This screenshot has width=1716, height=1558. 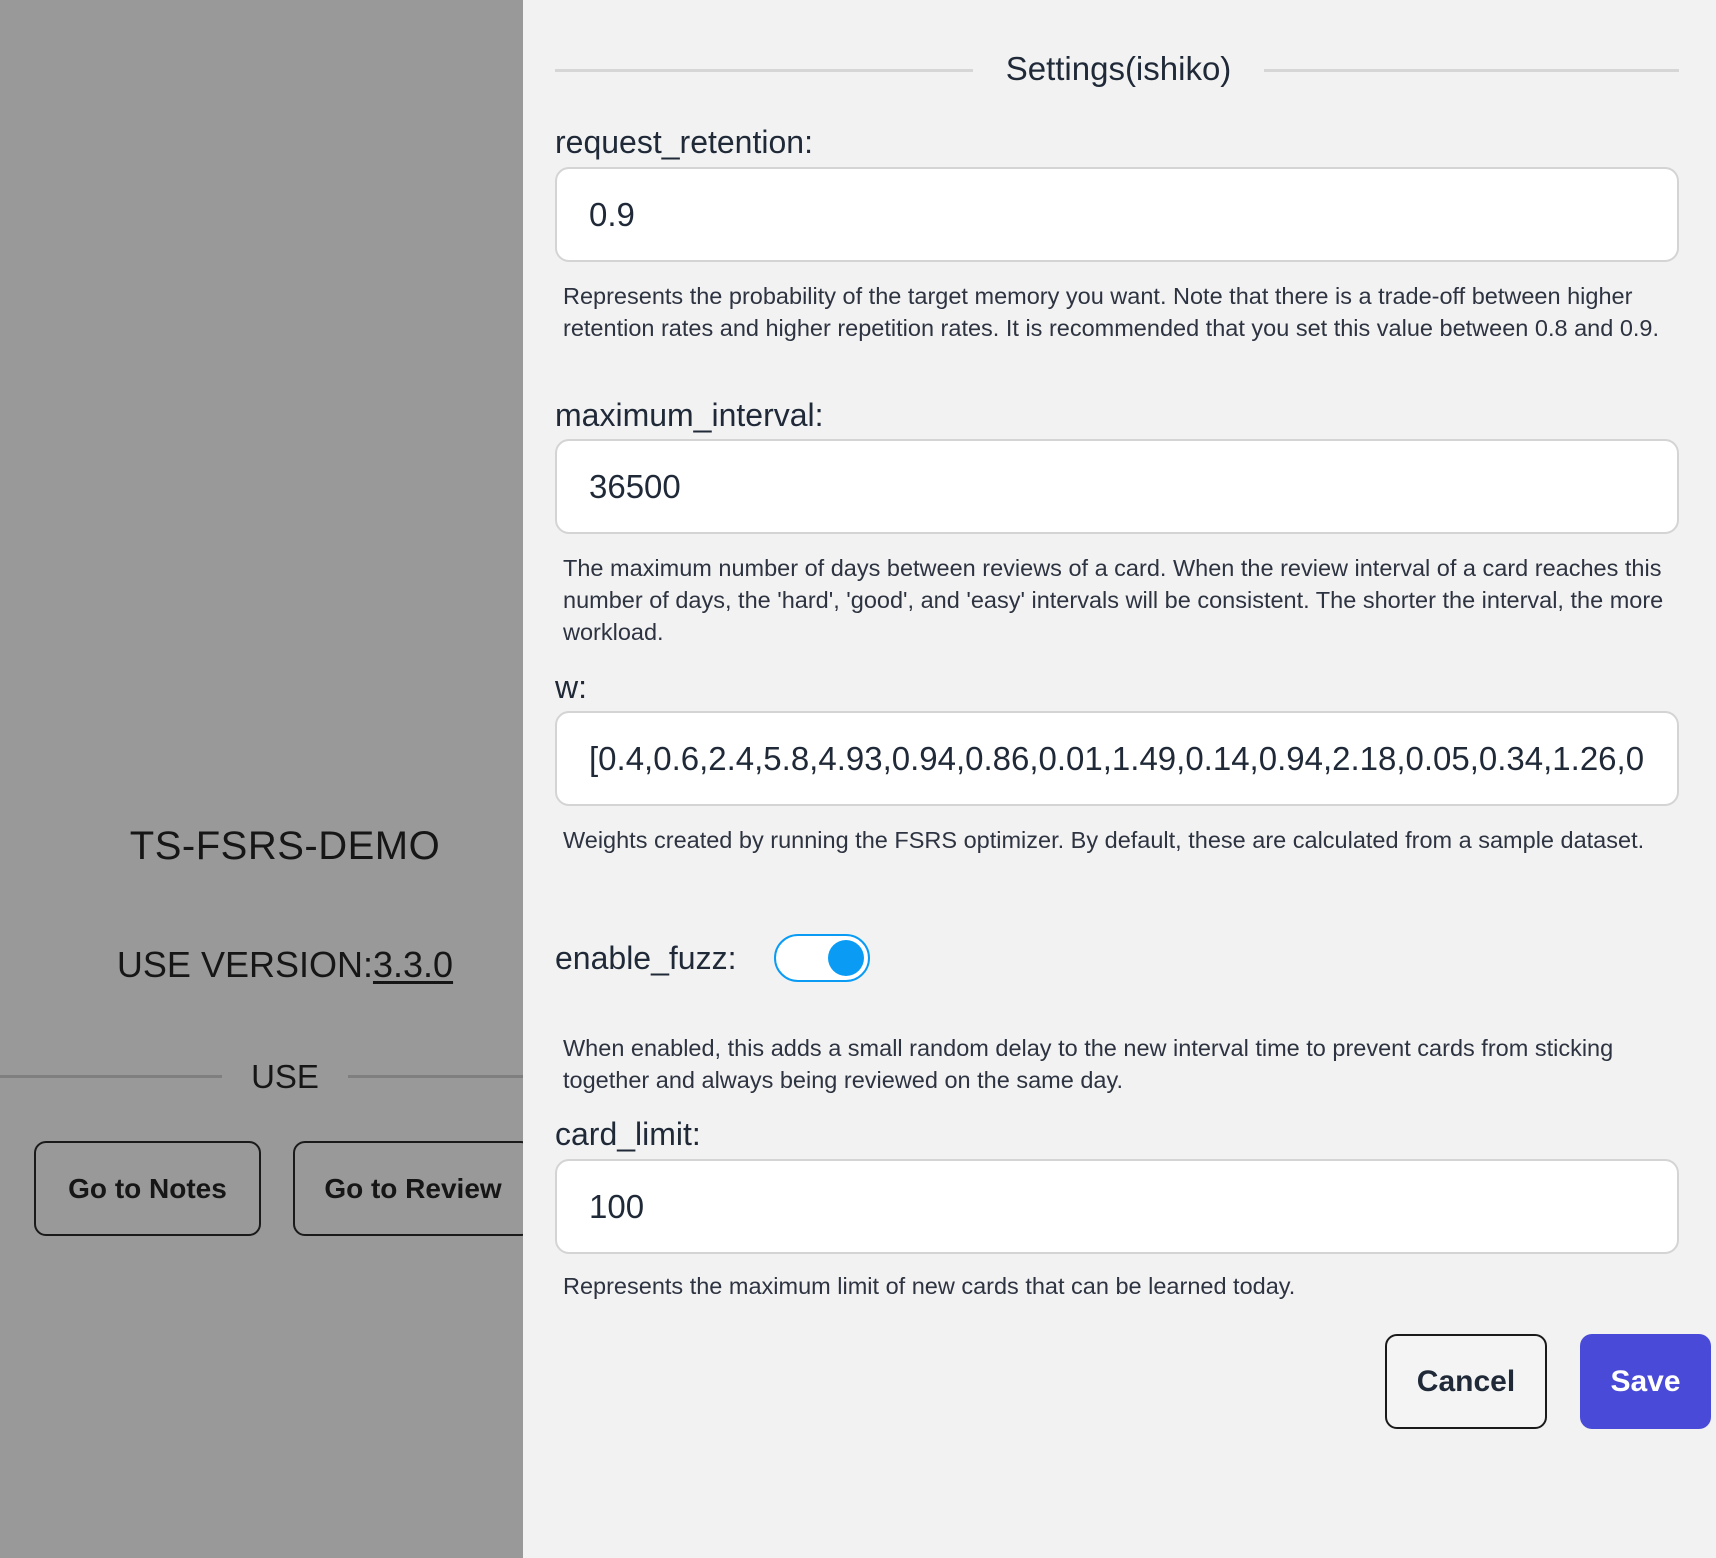 I want to click on maximum-interval-input, so click(x=1117, y=486).